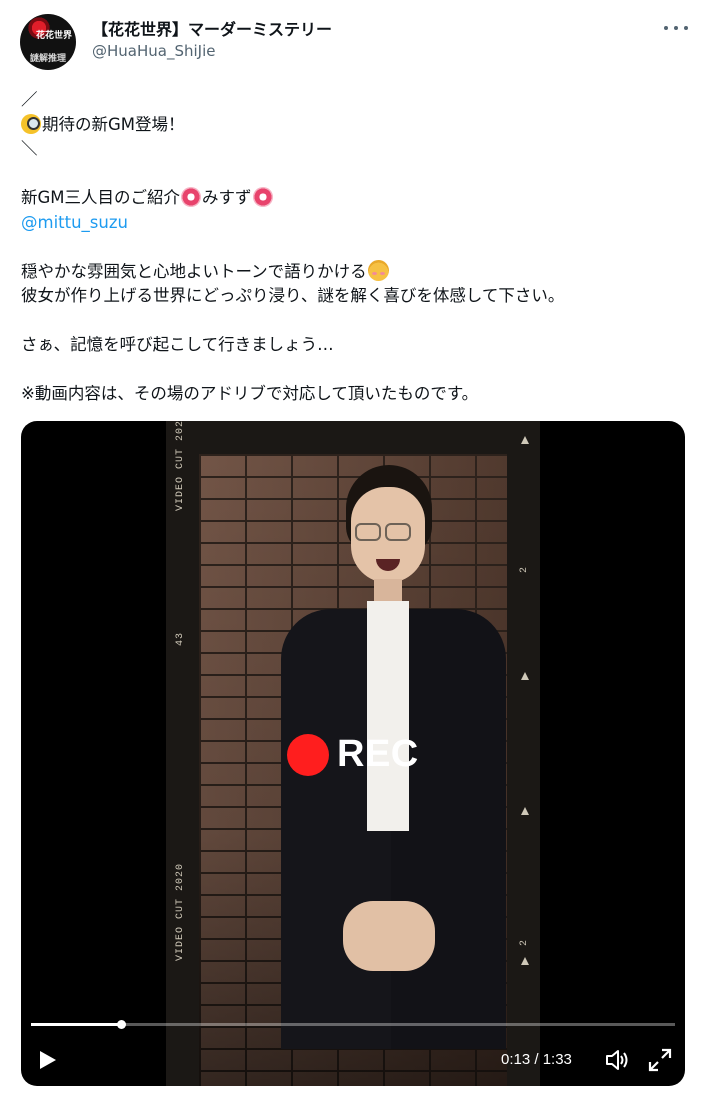  I want to click on fullscreen-icon, so click(660, 1060).